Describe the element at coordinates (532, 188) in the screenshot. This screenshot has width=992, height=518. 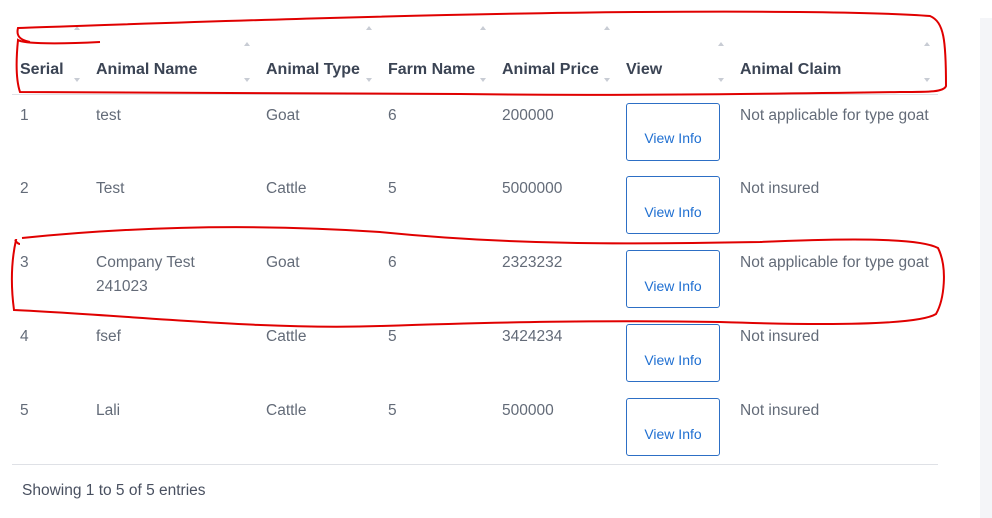
I see `cell-animal-price: 5000000` at that location.